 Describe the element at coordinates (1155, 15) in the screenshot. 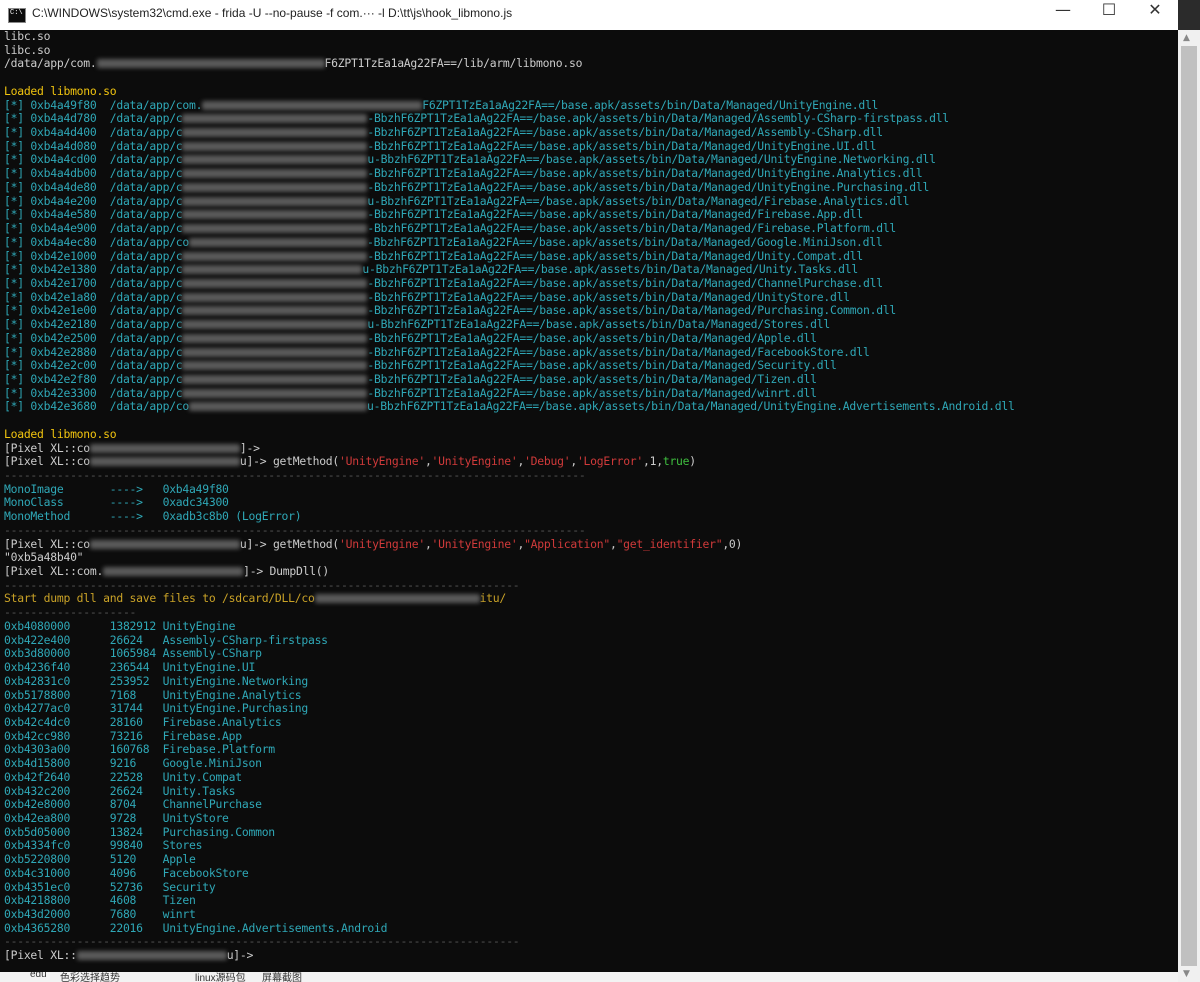

I see `close-button: ✕` at that location.